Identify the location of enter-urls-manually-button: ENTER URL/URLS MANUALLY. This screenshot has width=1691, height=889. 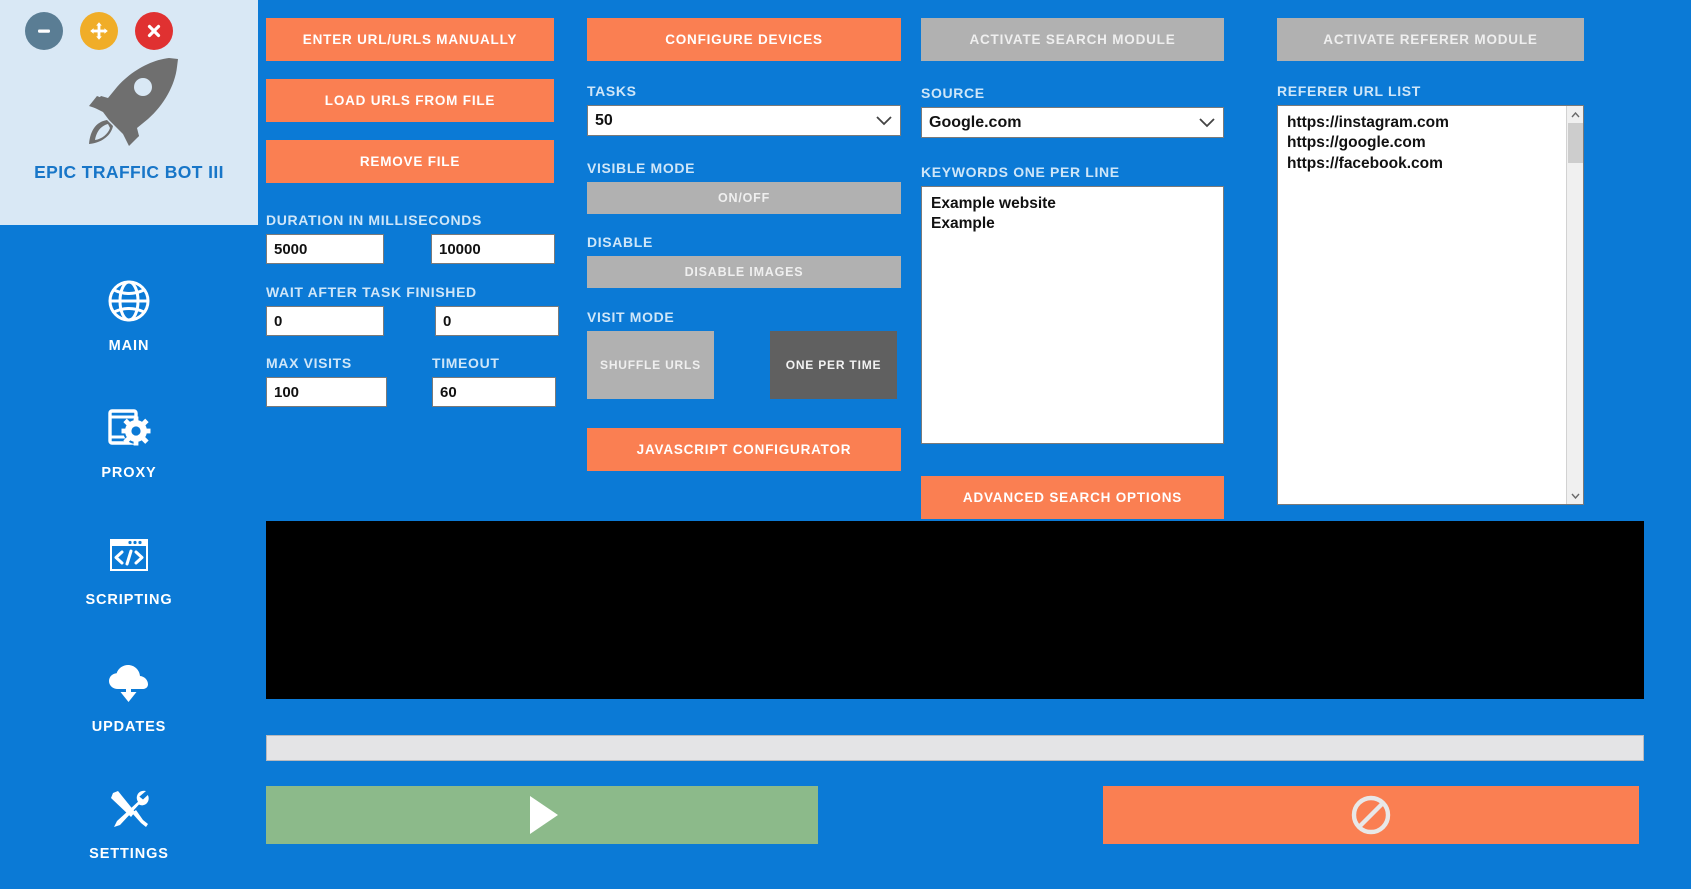
(410, 39).